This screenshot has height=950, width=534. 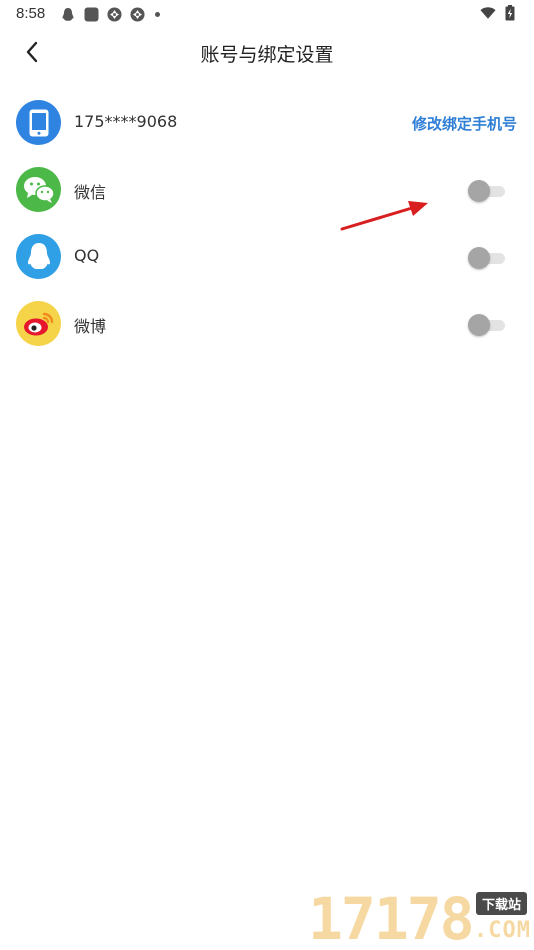 I want to click on wechat-label: 微信, so click(x=90, y=192).